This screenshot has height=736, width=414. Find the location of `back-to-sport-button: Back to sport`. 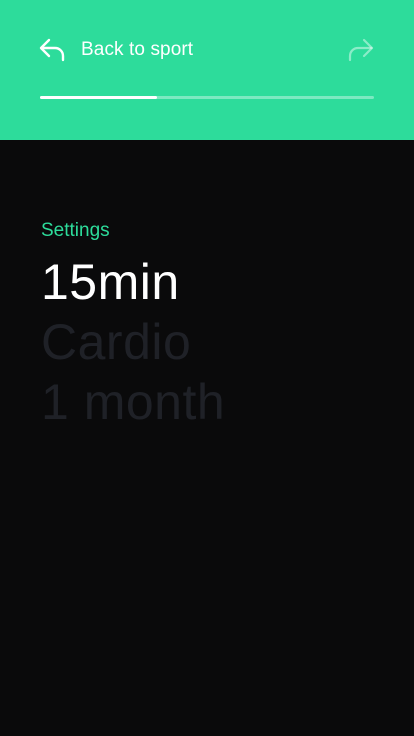

back-to-sport-button: Back to sport is located at coordinates (115, 50).